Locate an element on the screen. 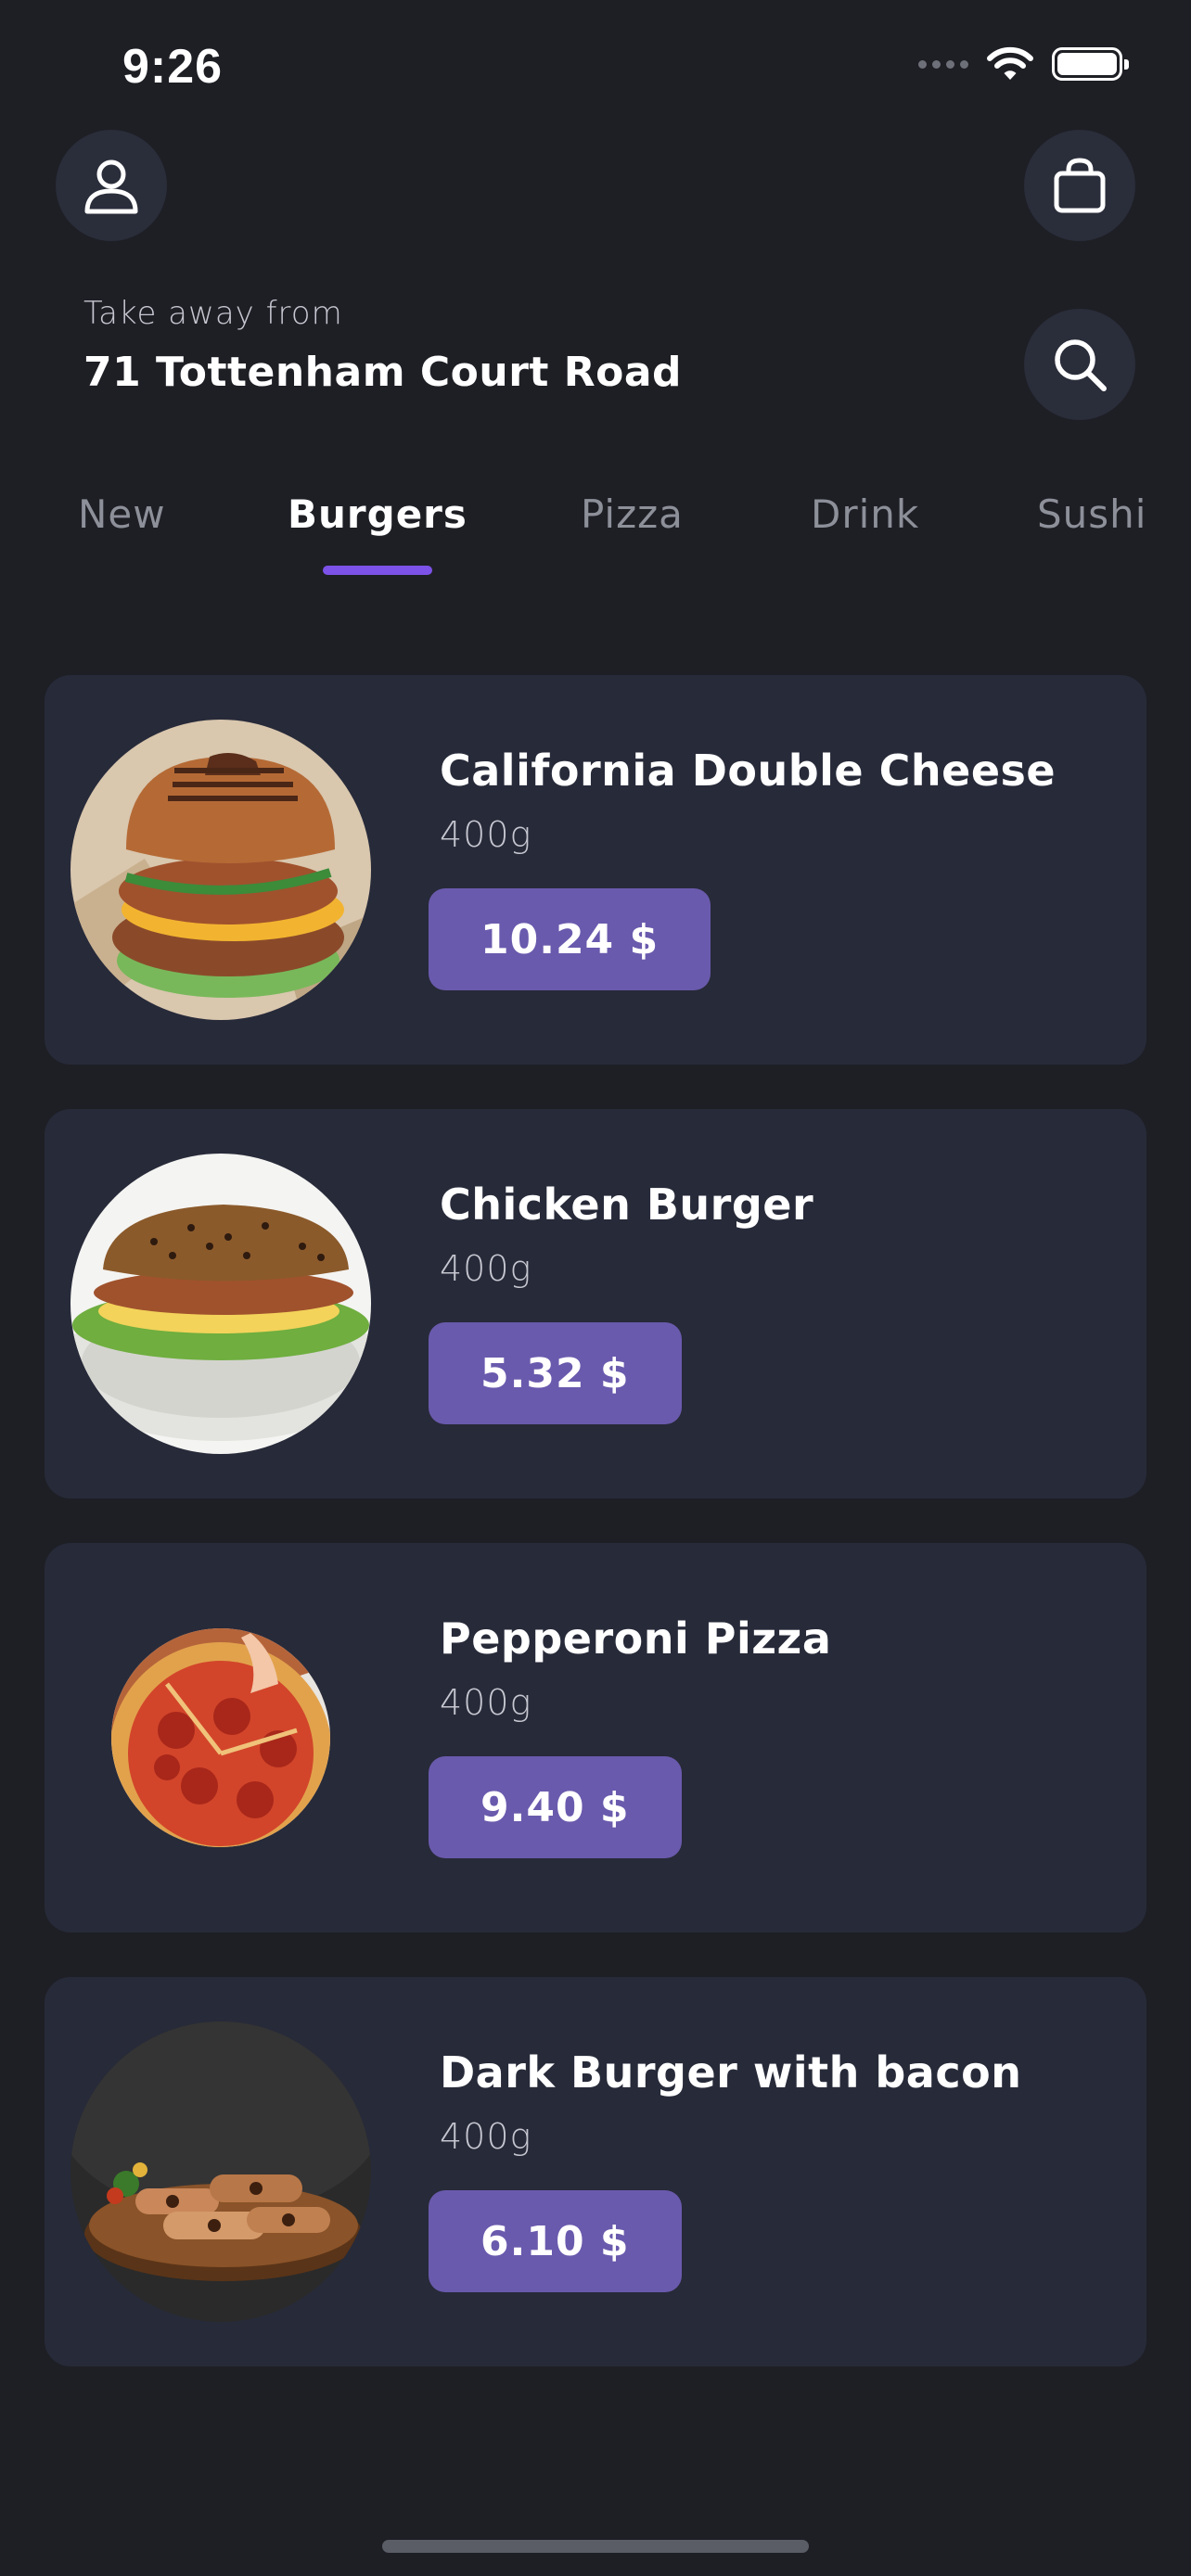 This screenshot has width=1191, height=2576. tab-new: New is located at coordinates (122, 514).